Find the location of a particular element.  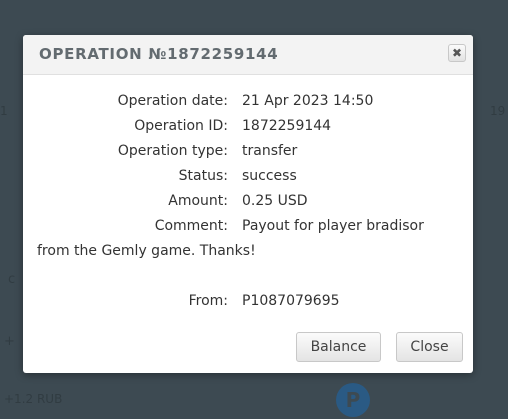

operation-date-value: 21 Apr 2023 14:50 is located at coordinates (308, 101).